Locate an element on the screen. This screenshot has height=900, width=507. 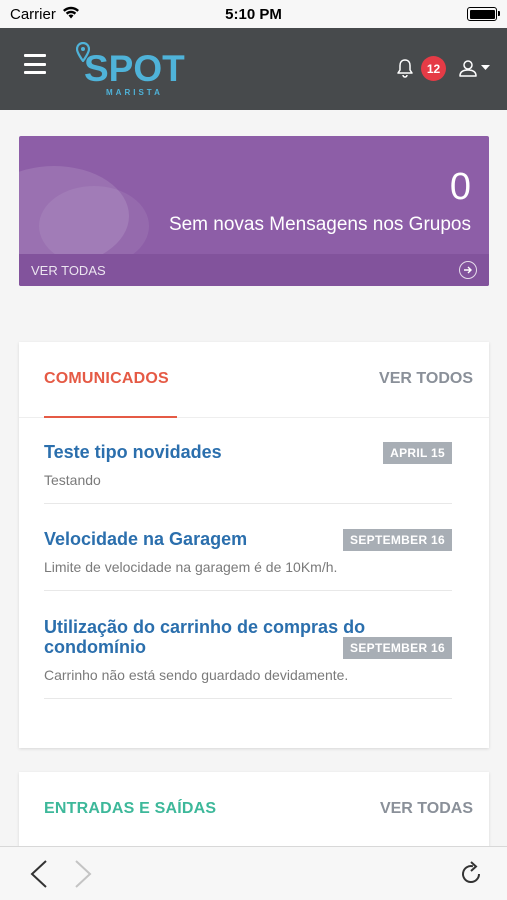
status-bar: Carrier 5:10 PM is located at coordinates (253, 14).